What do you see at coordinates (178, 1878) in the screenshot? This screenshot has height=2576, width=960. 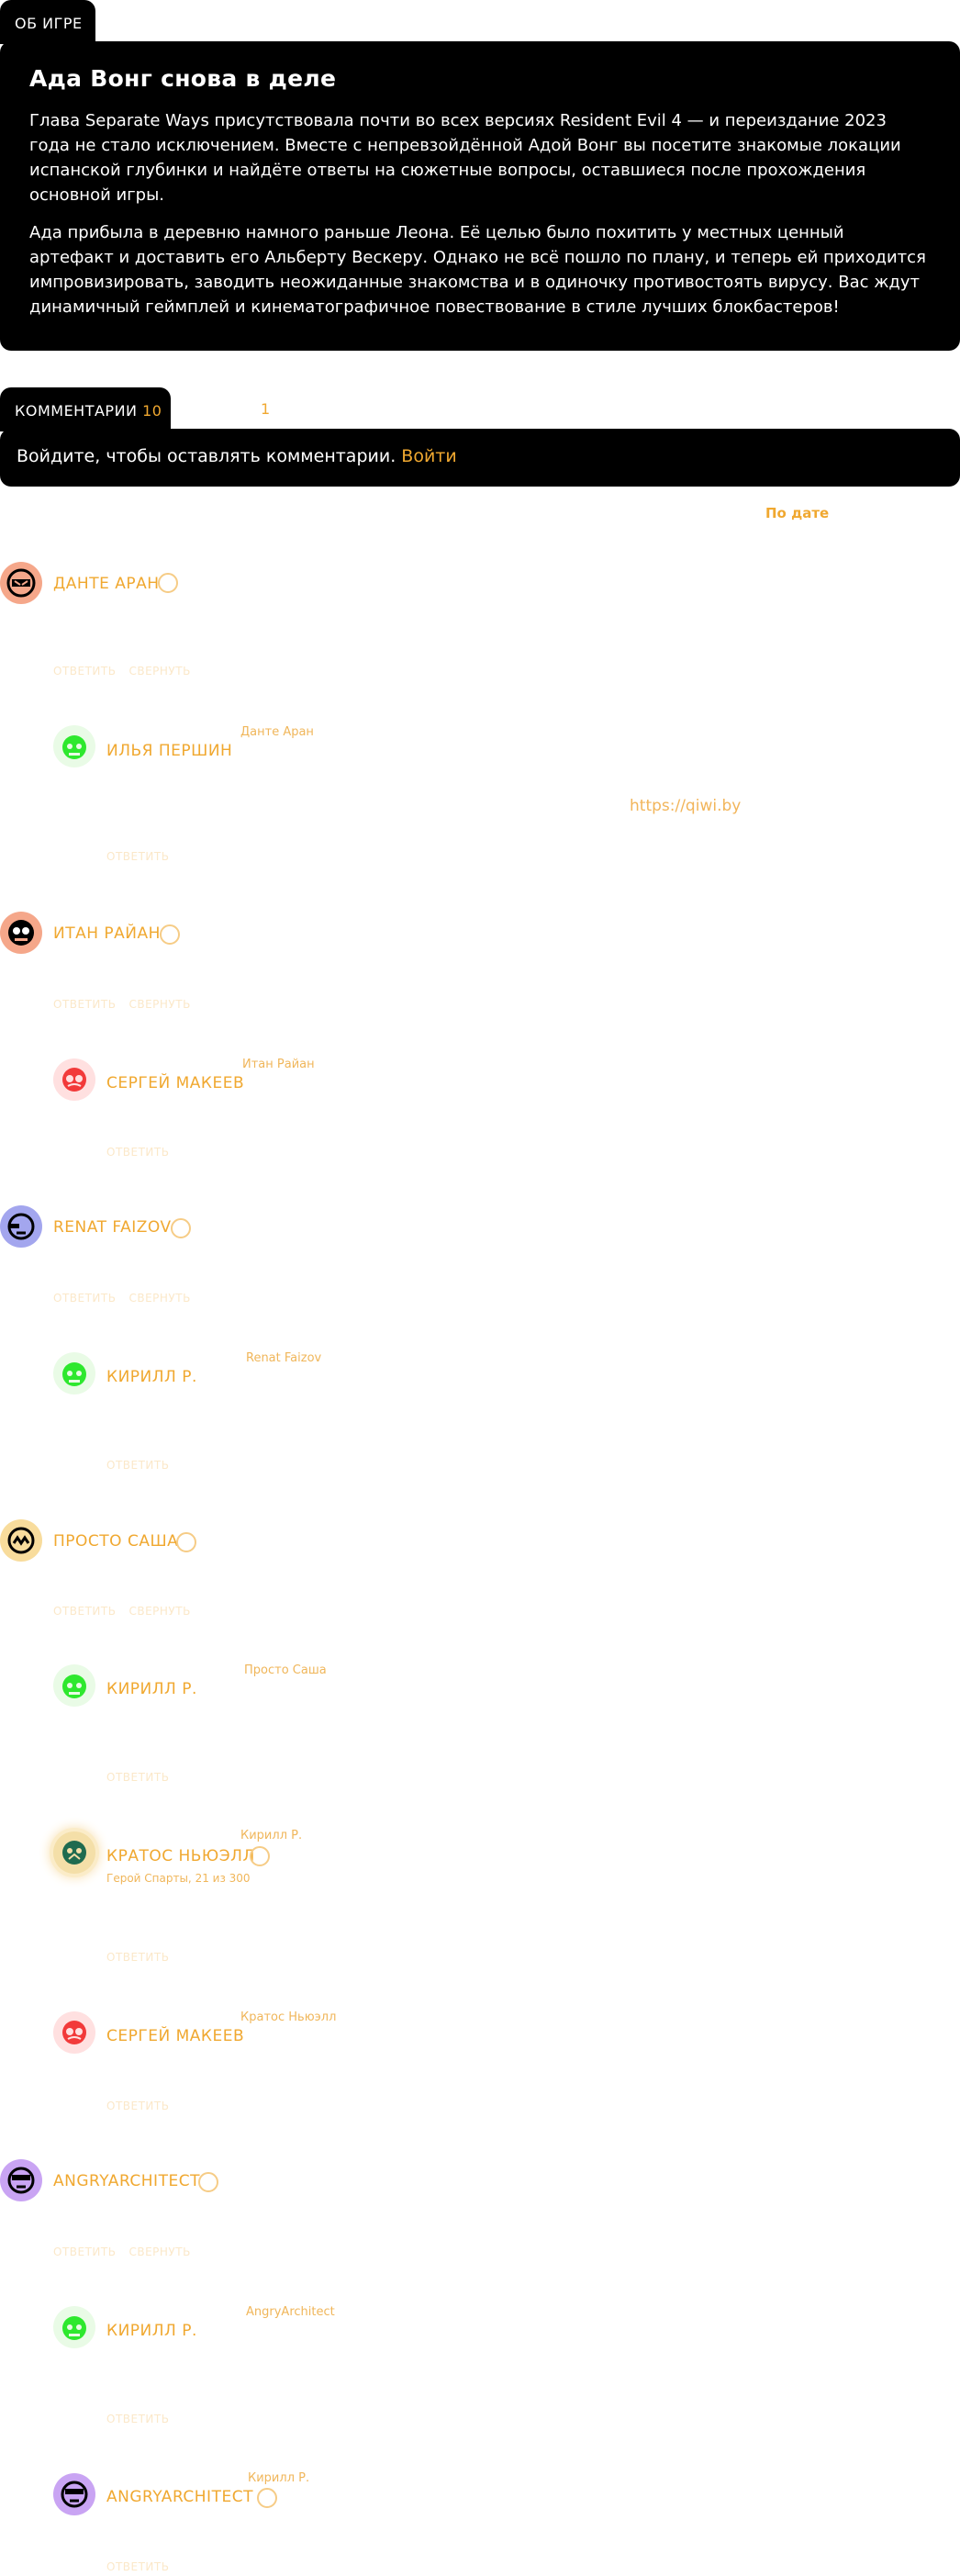 I see `user-rank: Герой Спарты, 21 из 300` at bounding box center [178, 1878].